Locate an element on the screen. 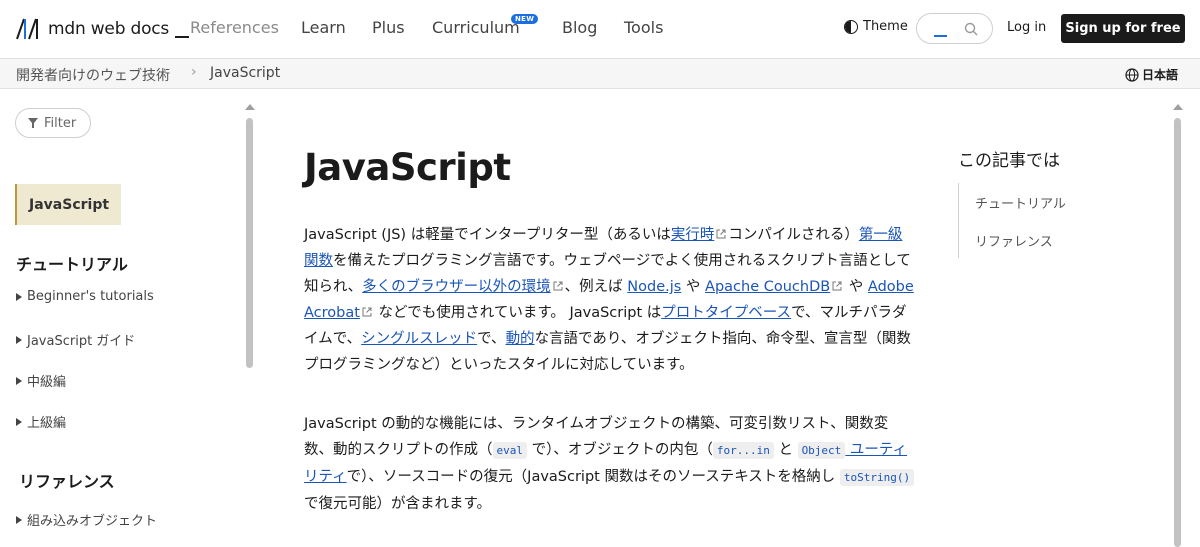 The width and height of the screenshot is (1200, 547). toc-rail is located at coordinates (958, 220).